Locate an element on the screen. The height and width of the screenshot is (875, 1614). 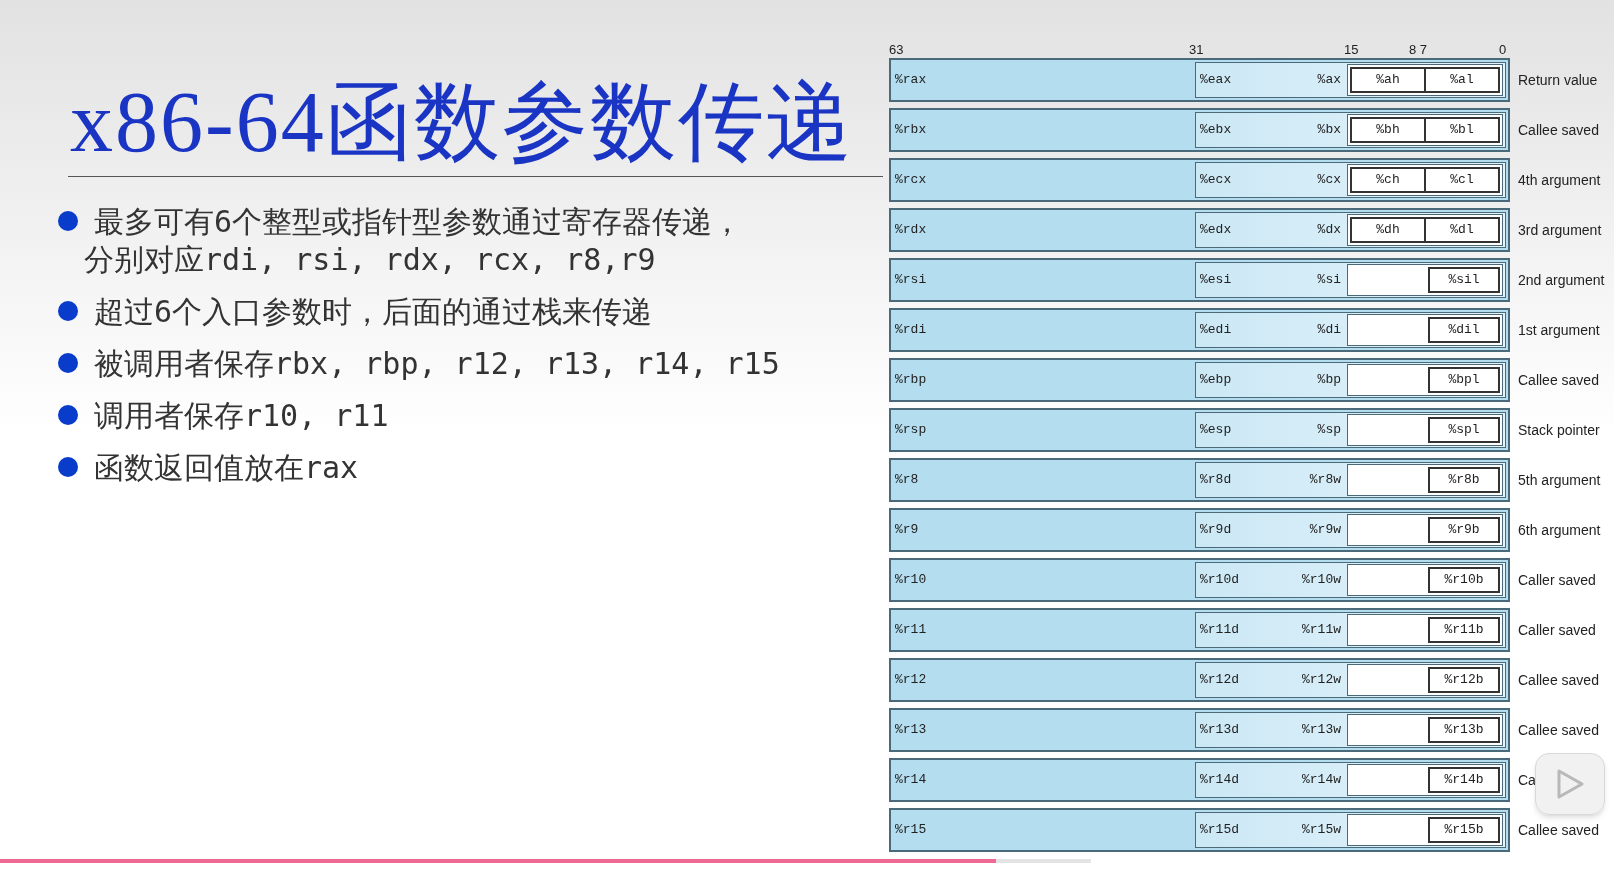
register-name: %r10 is located at coordinates (911, 580).